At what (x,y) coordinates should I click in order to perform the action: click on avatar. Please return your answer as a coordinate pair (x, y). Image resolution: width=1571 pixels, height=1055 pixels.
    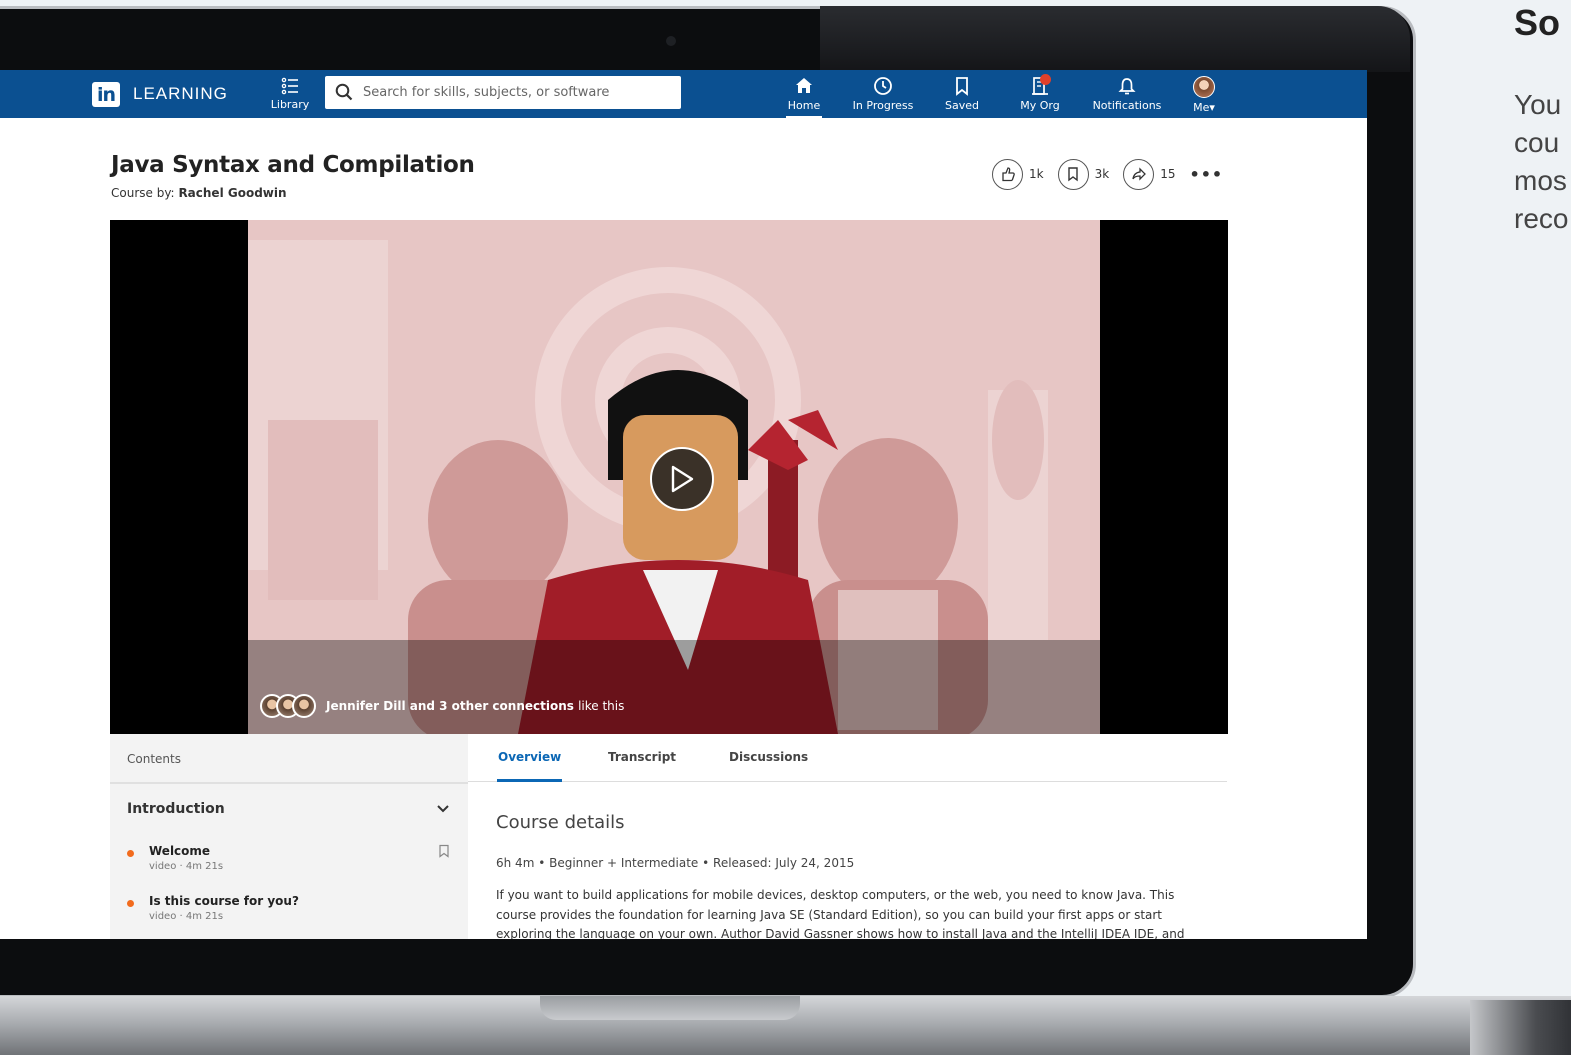
    Looking at the image, I should click on (1204, 87).